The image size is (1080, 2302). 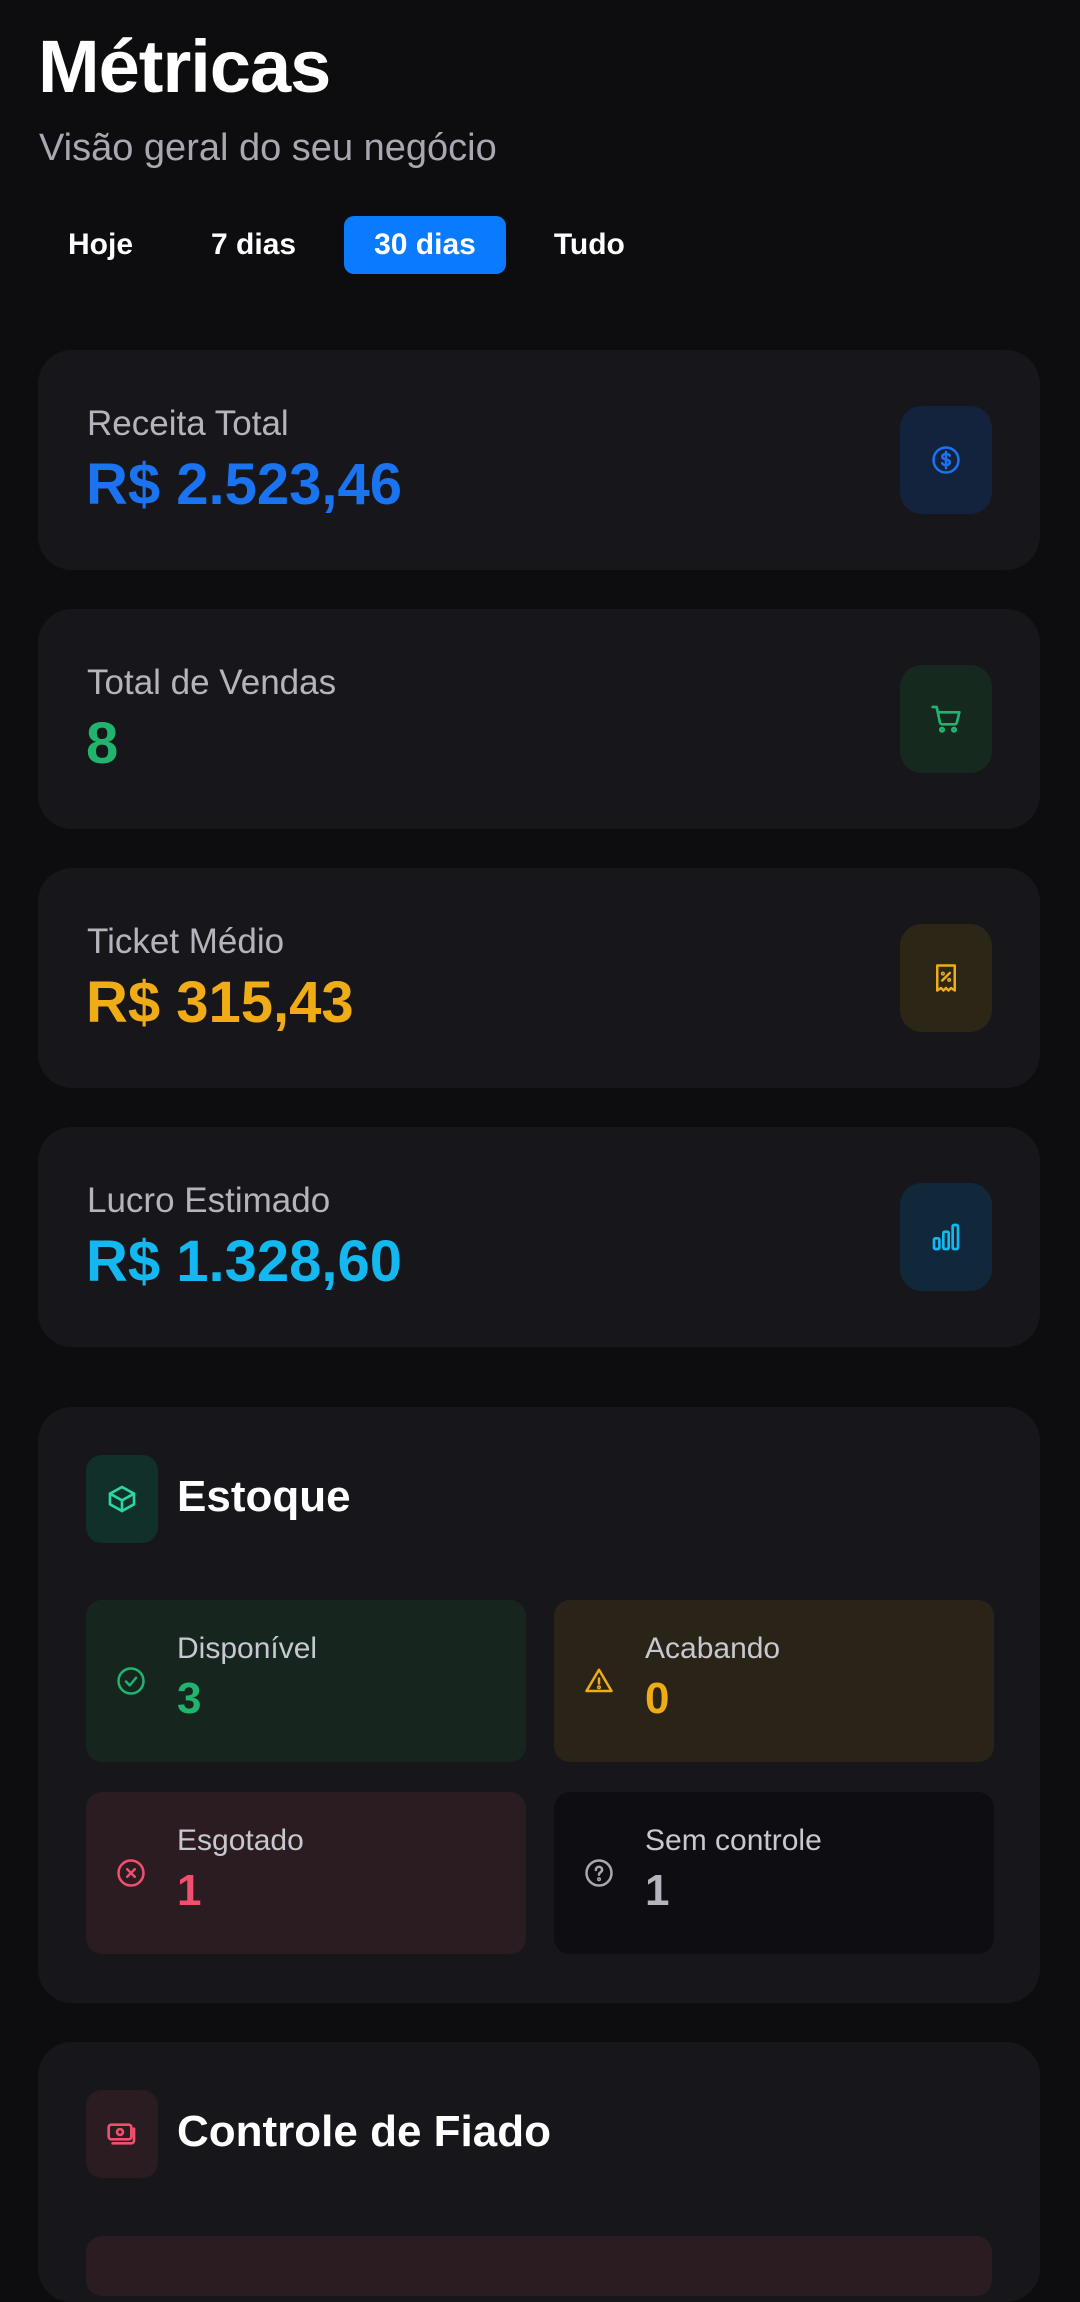 I want to click on total-vendas-card: Total de Vendas 8, so click(x=539, y=719).